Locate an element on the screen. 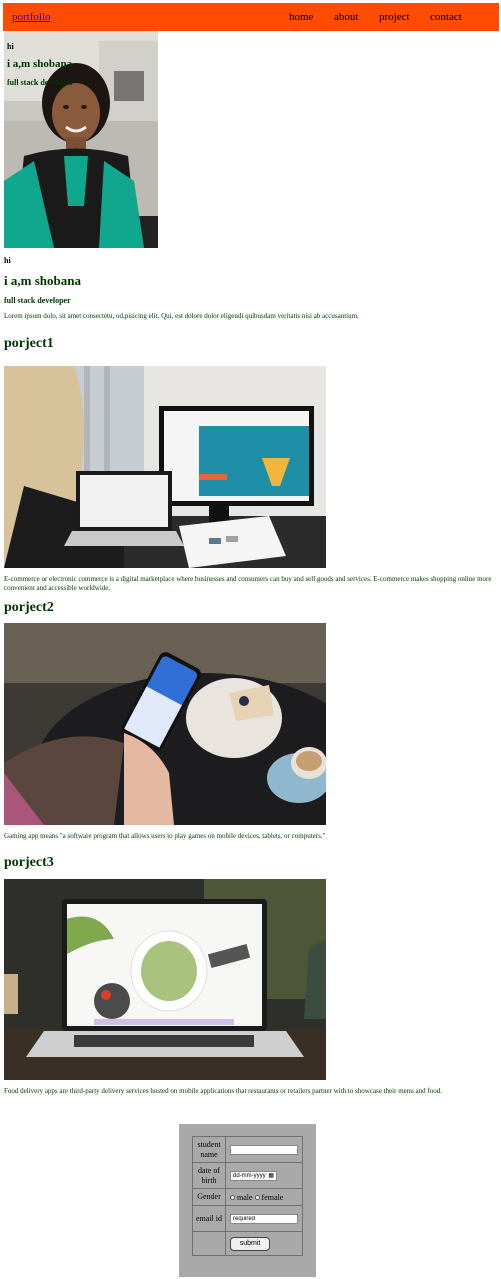  student-name-input is located at coordinates (264, 1150).